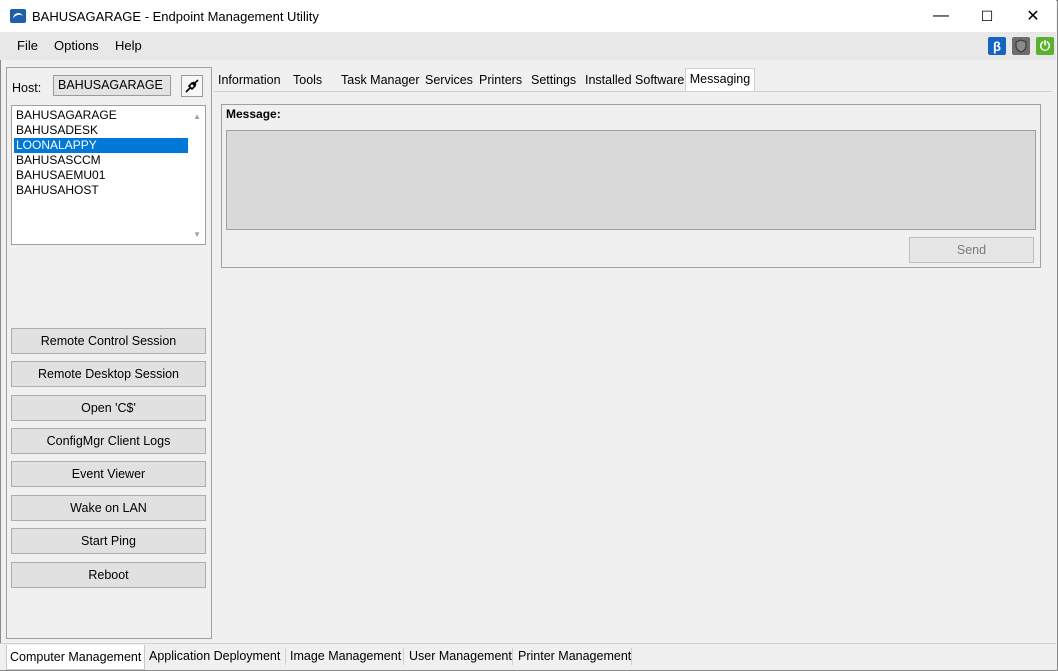  What do you see at coordinates (249, 80) in the screenshot?
I see `tab-information: Information` at bounding box center [249, 80].